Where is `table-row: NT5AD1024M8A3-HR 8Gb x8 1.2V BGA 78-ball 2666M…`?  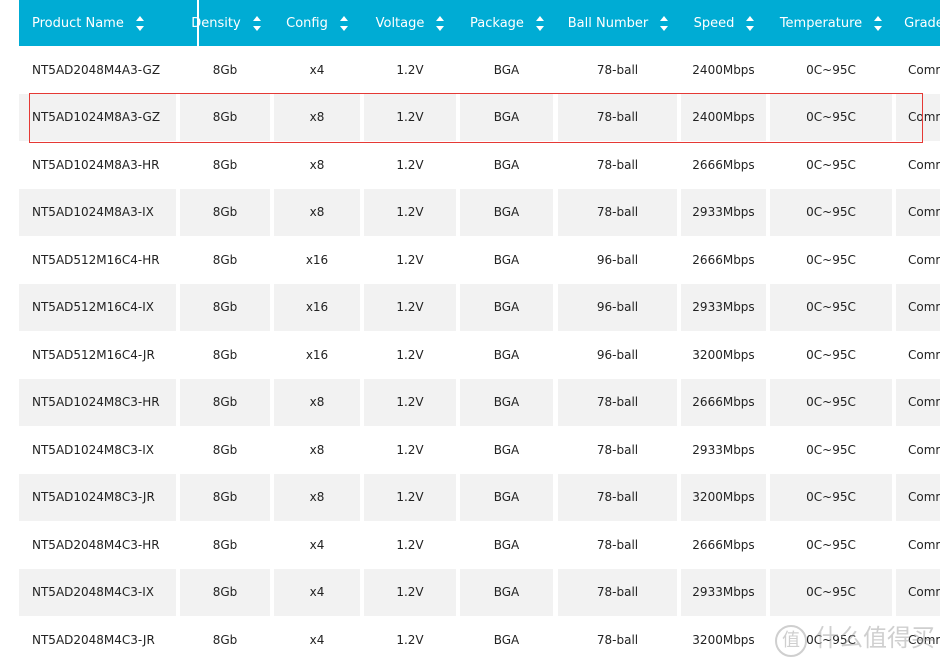 table-row: NT5AD1024M8A3-HR 8Gb x8 1.2V BGA 78-ball 2666M… is located at coordinates (470, 164).